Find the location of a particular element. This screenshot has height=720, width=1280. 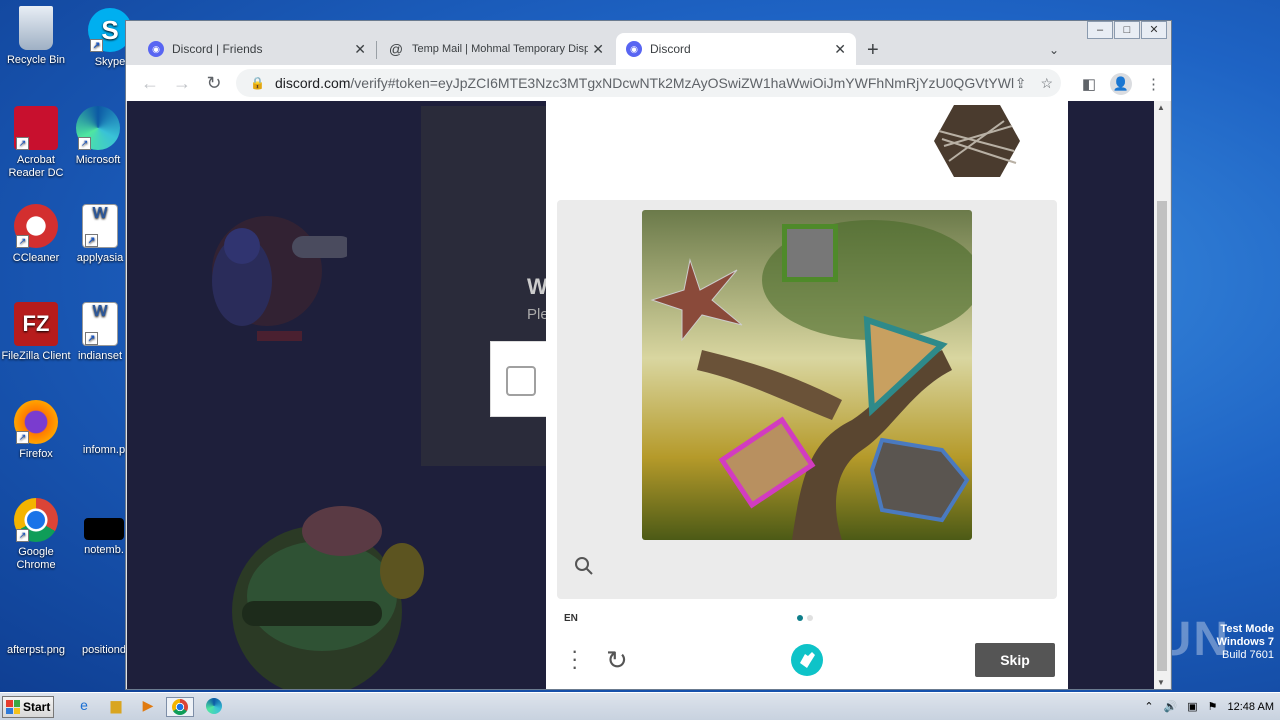

hcaptcha-logo-icon is located at coordinates (807, 660).